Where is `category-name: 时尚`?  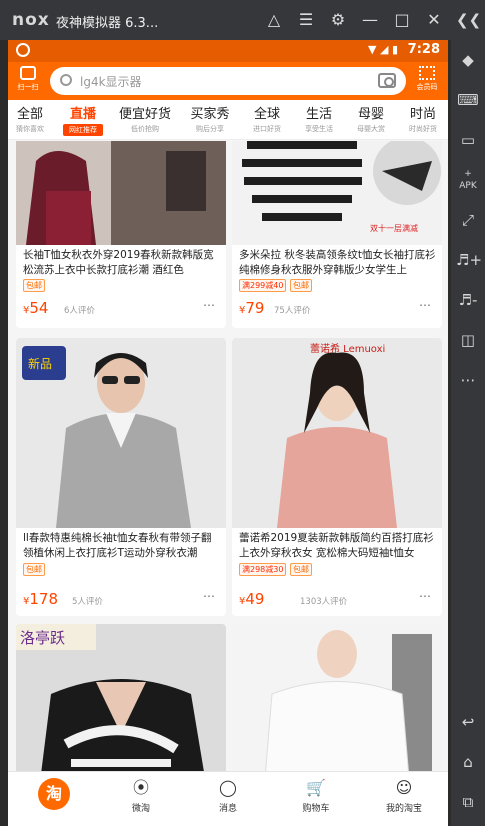 category-name: 时尚 is located at coordinates (422, 114).